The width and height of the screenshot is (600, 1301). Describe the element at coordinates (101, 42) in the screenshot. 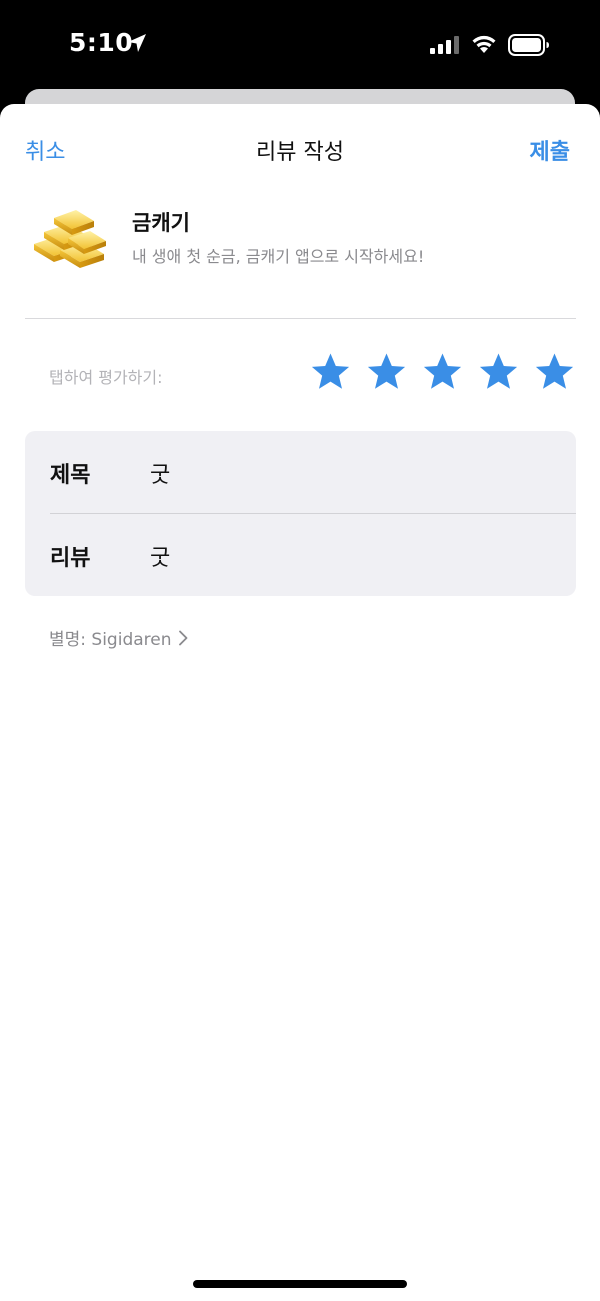

I see `status-time: 5:10` at that location.